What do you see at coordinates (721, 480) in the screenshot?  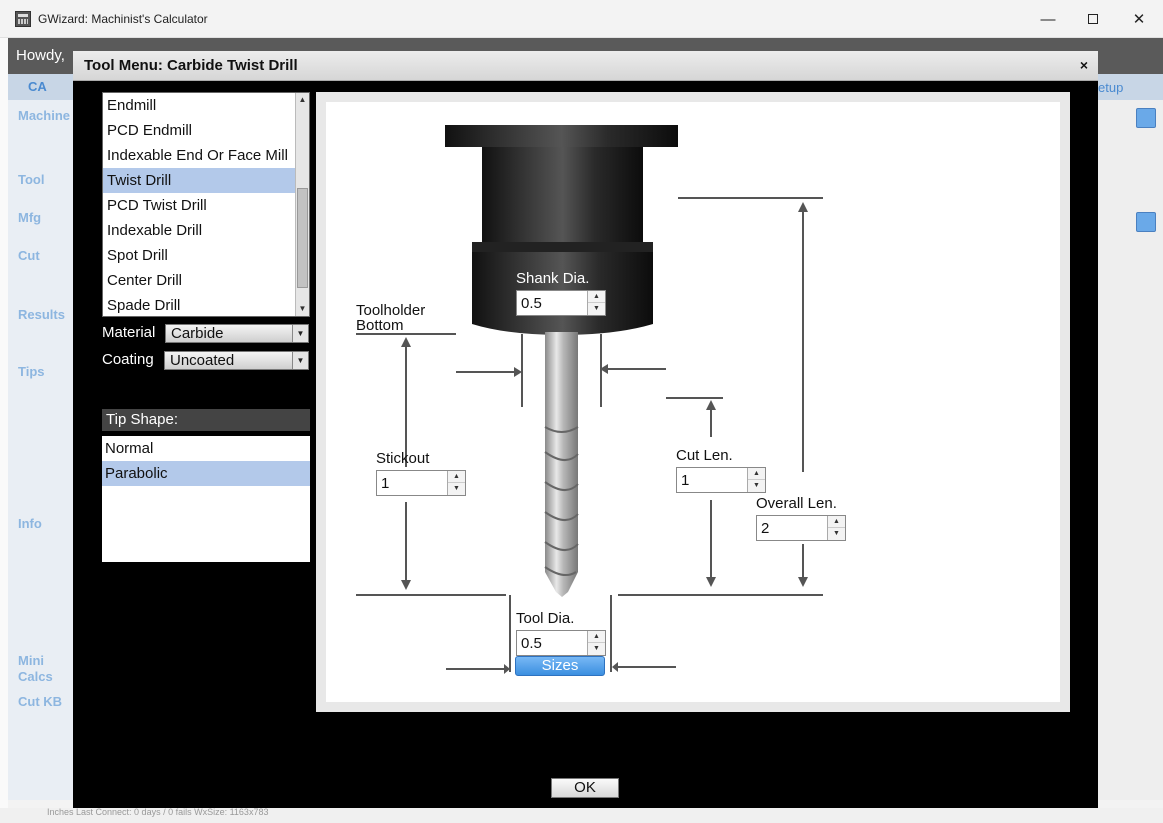 I see `cut-len-input: 1 ▲ ▼` at bounding box center [721, 480].